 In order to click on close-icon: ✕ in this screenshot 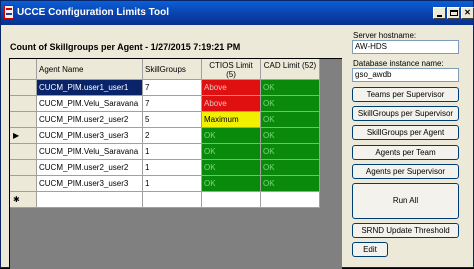, I will do `click(467, 12)`.